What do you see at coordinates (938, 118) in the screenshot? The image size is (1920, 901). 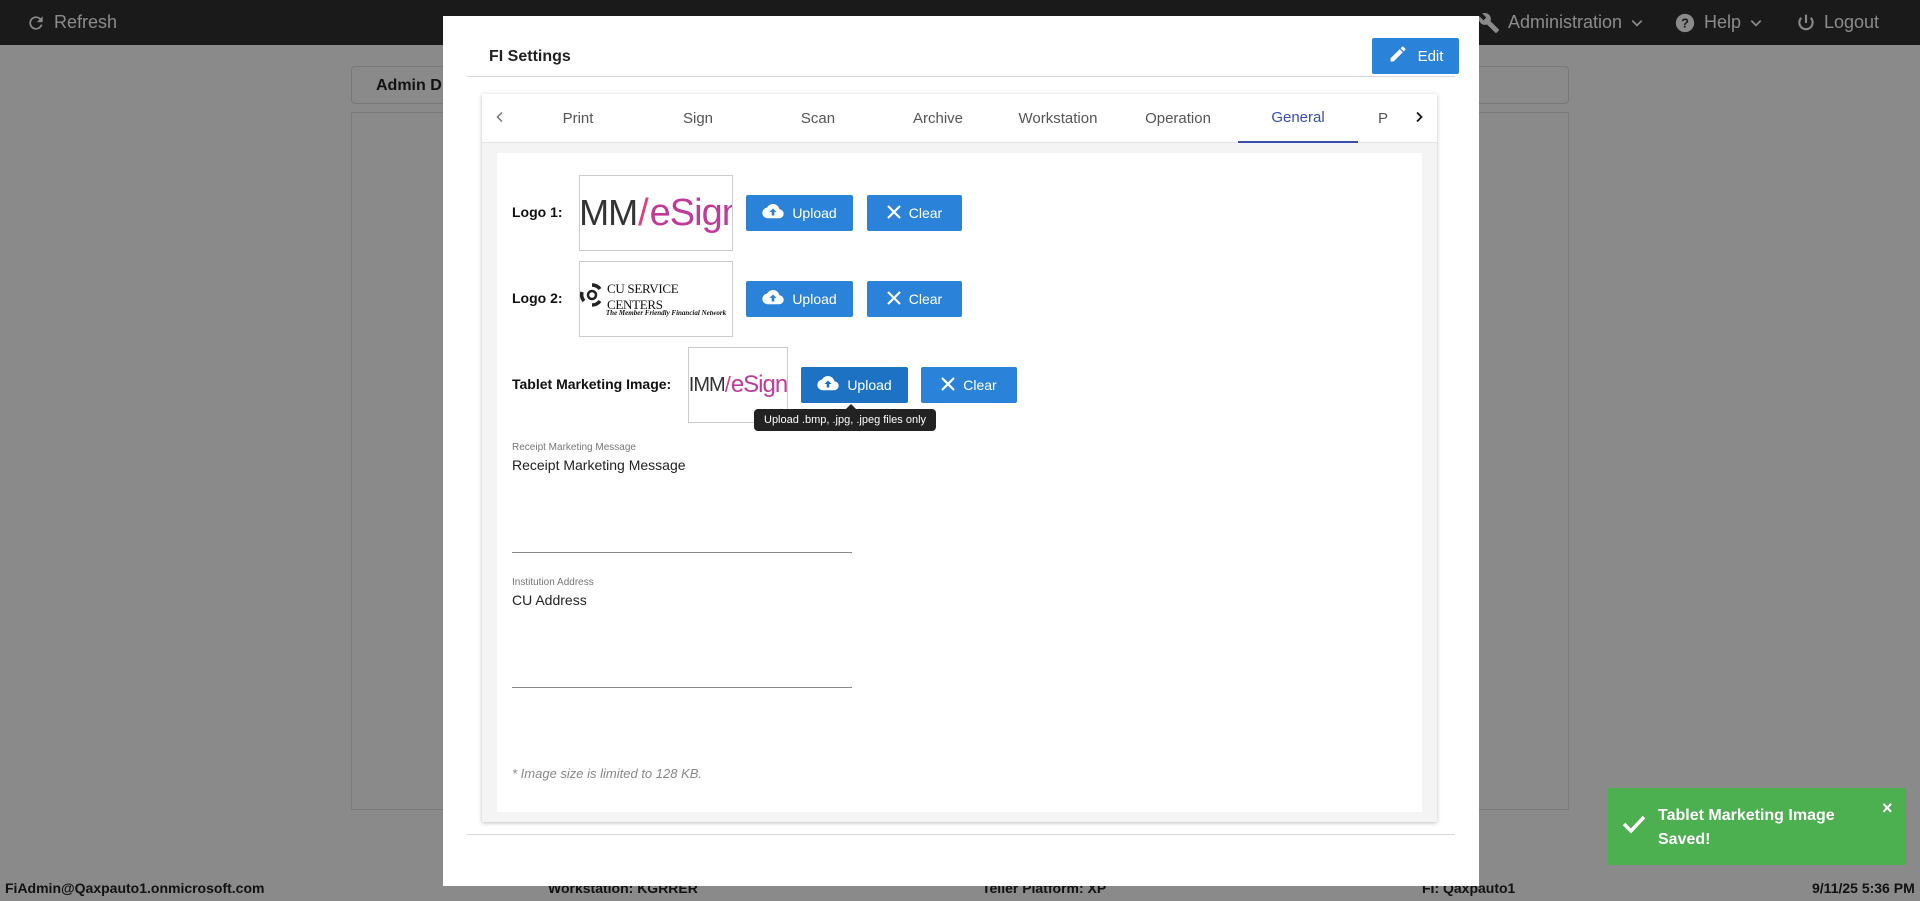 I see `tab-archive: Archive` at bounding box center [938, 118].